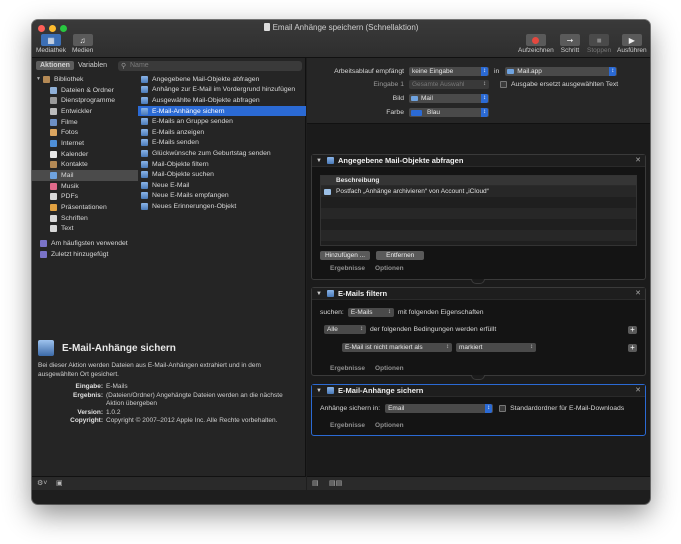  Describe the element at coordinates (85, 218) in the screenshot. I see `category-item: Schriften` at that location.